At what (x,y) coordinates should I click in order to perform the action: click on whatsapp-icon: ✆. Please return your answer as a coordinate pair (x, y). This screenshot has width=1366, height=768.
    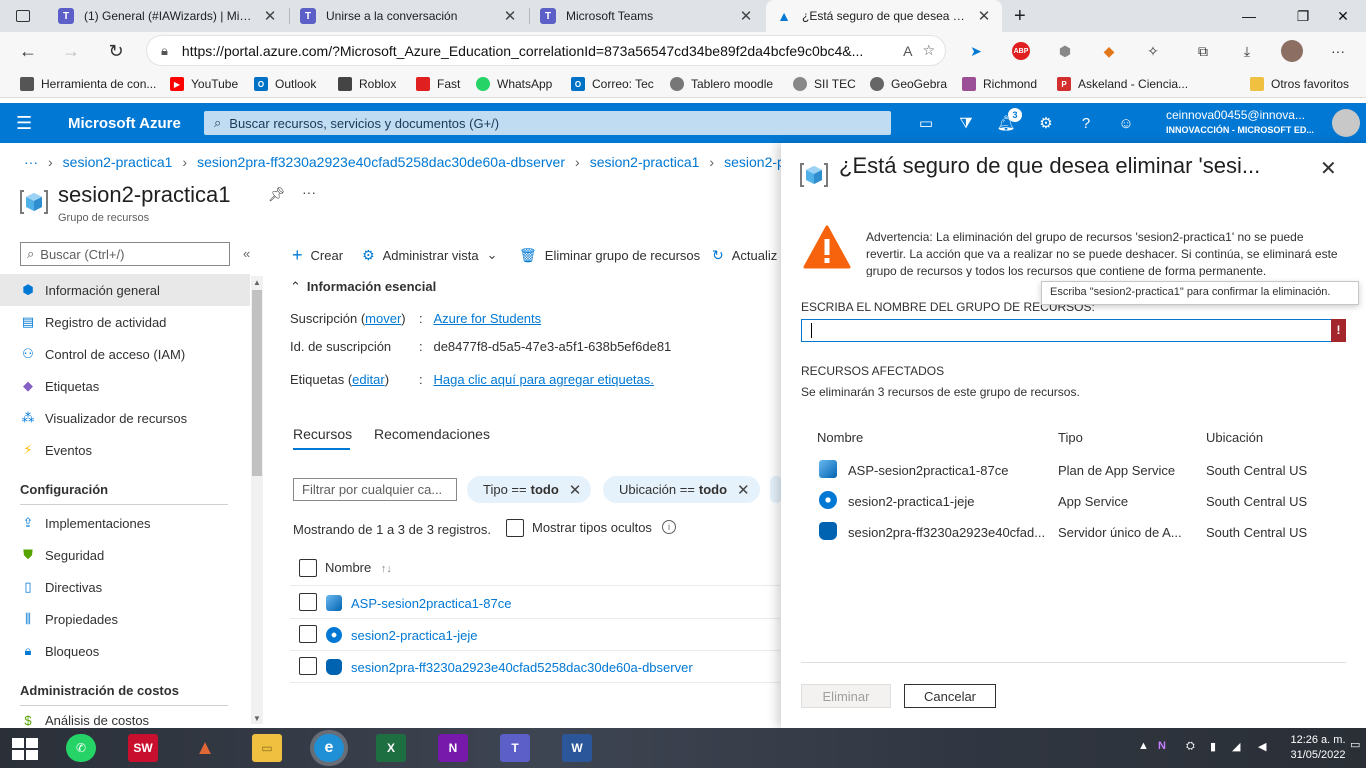
    Looking at the image, I should click on (81, 748).